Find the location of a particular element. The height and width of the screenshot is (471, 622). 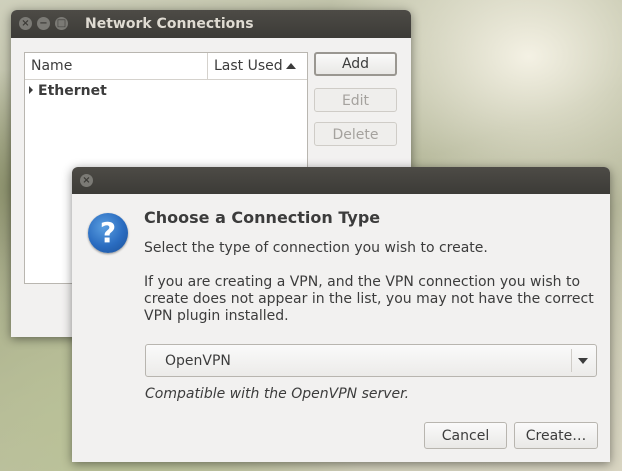

list-item-label: Ethernet is located at coordinates (72, 91).